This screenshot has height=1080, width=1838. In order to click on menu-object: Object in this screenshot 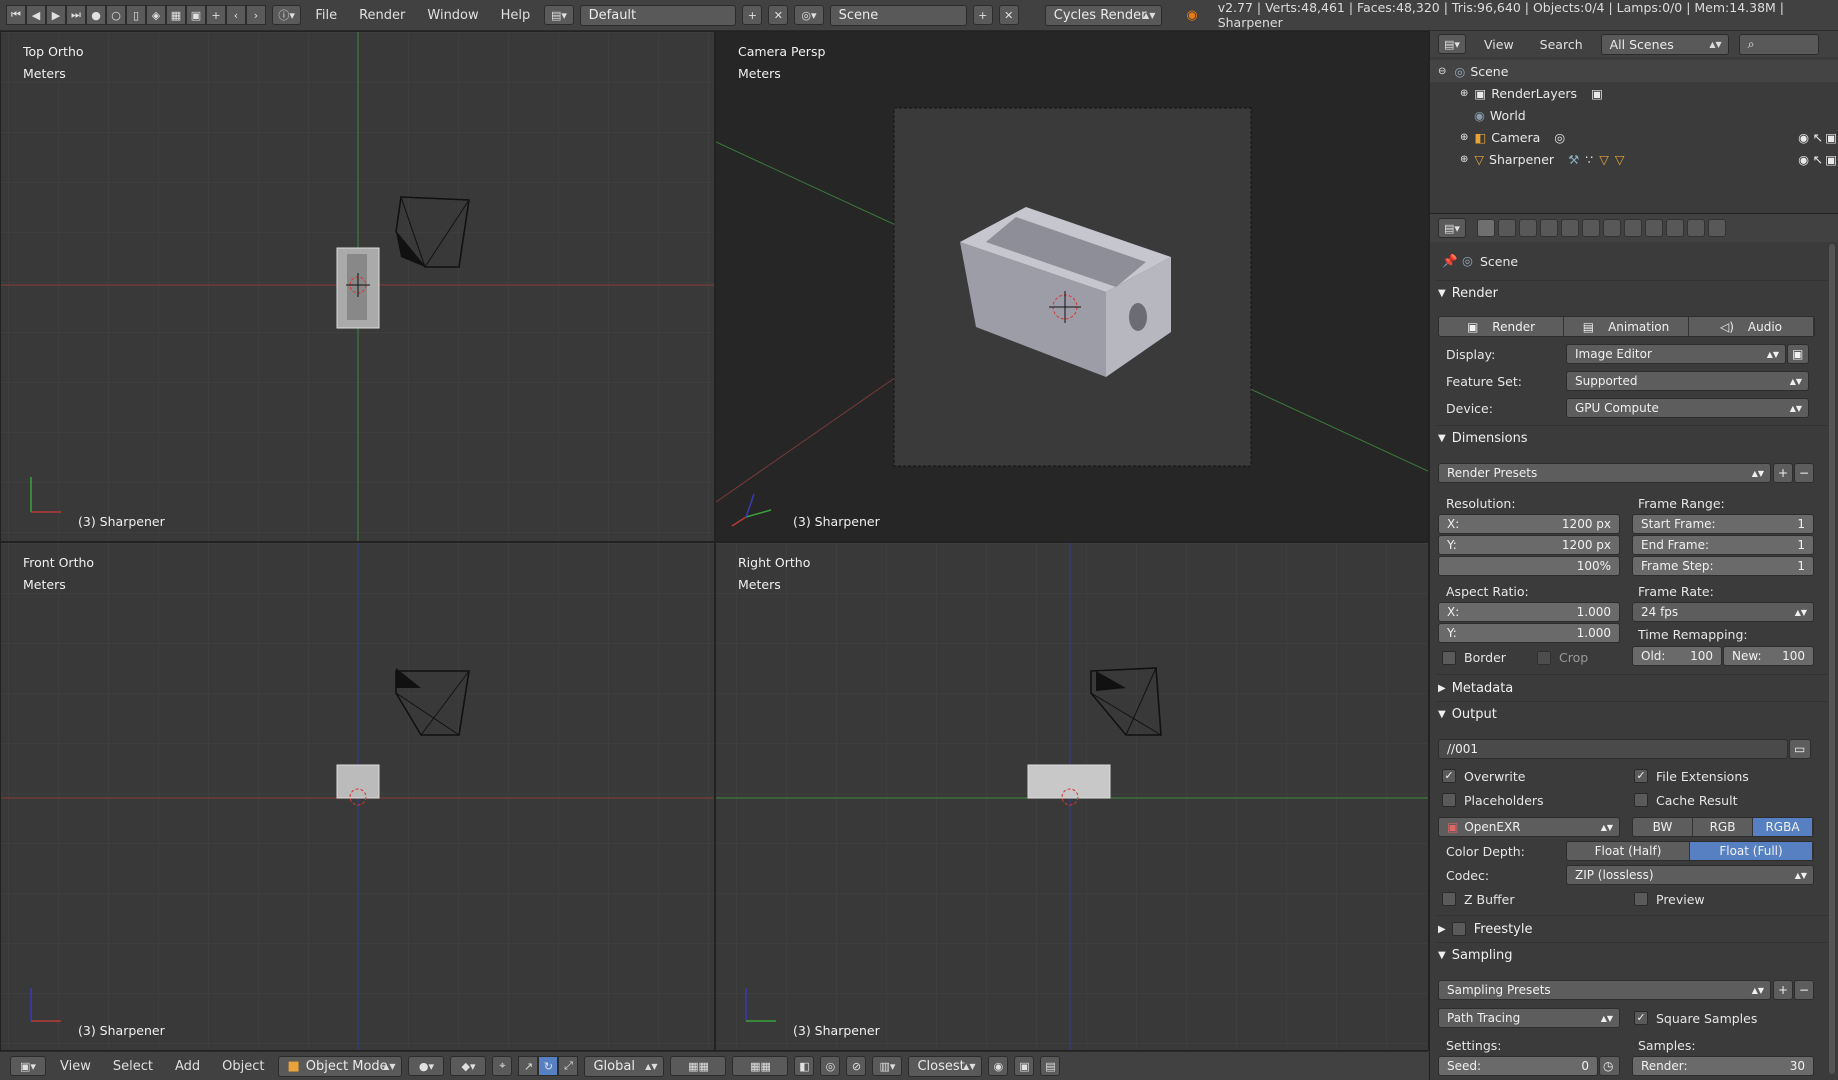, I will do `click(243, 1066)`.